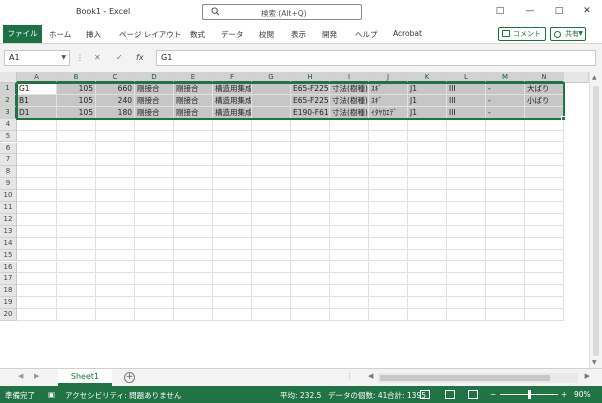 This screenshot has height=403, width=602. What do you see at coordinates (8, 184) in the screenshot?
I see `row-header-9: 9` at bounding box center [8, 184].